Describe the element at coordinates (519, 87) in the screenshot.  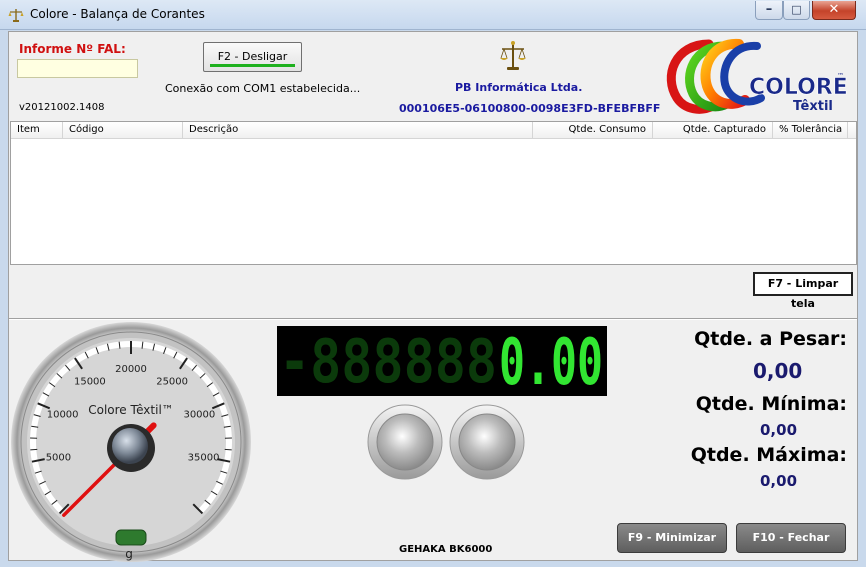
I see `company-name: PB Informática Ltda.` at that location.